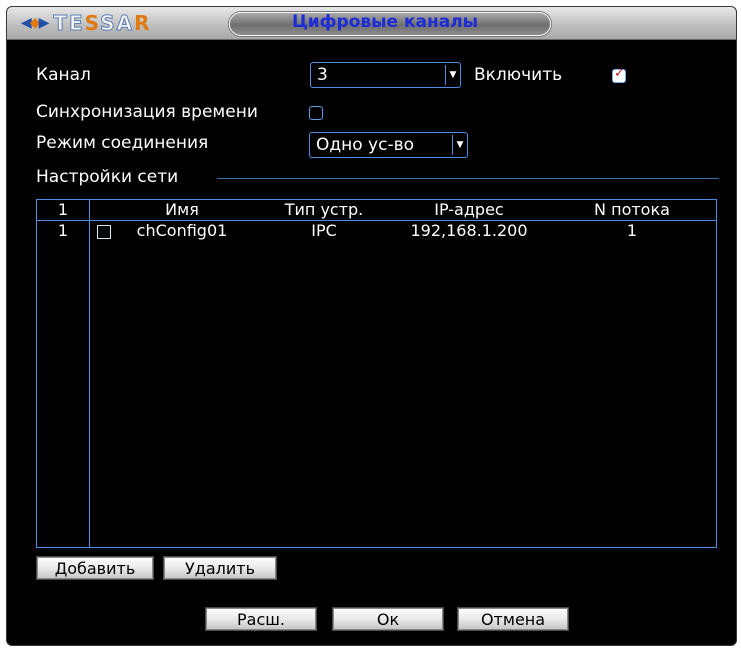  I want to click on check-icon: ✓, so click(619, 73).